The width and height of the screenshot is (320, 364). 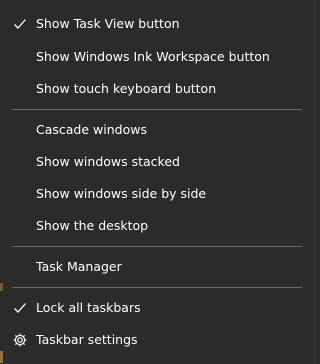 What do you see at coordinates (108, 161) in the screenshot?
I see `menu-item-label: Show windows stacked` at bounding box center [108, 161].